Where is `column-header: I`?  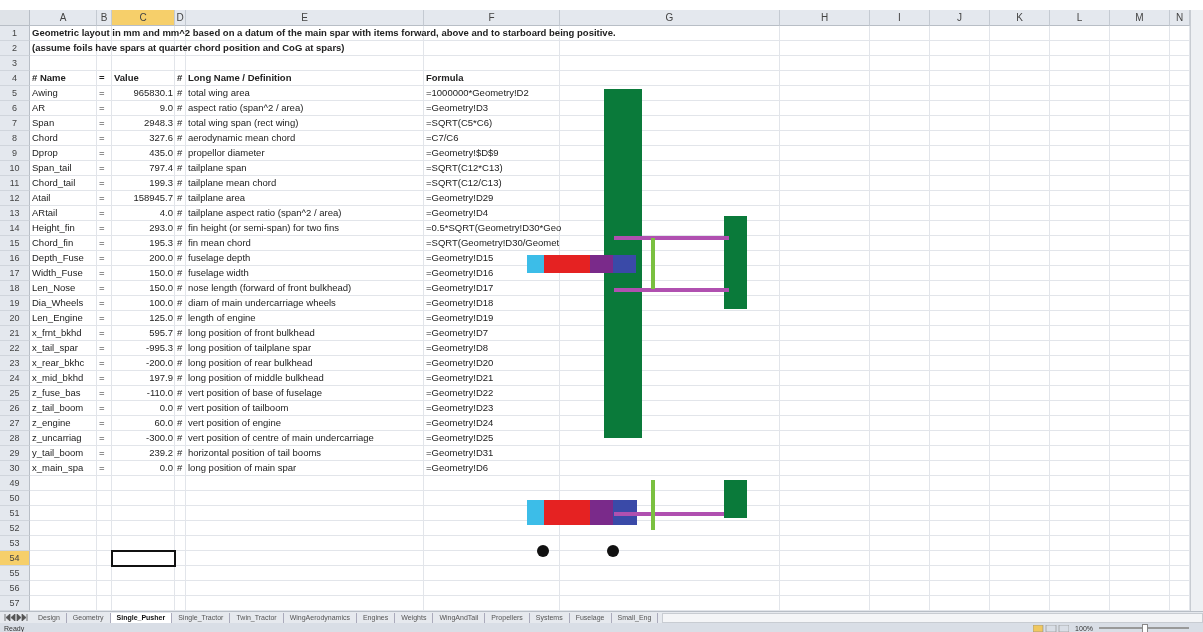 column-header: I is located at coordinates (900, 18).